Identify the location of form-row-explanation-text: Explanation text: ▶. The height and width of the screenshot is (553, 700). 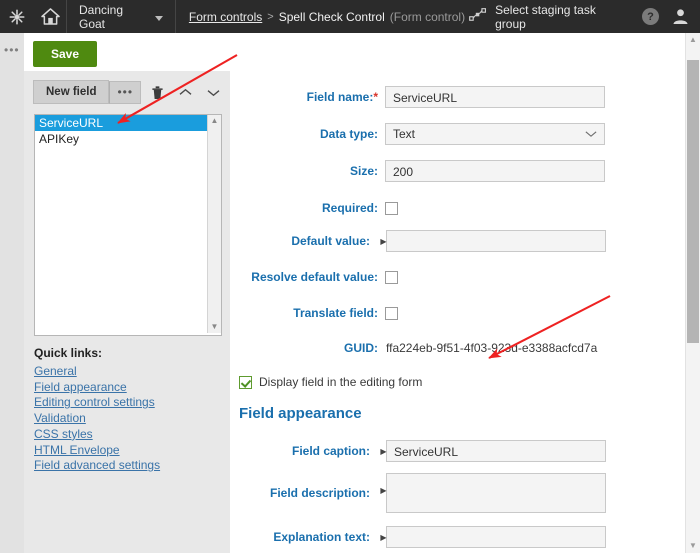
(458, 537).